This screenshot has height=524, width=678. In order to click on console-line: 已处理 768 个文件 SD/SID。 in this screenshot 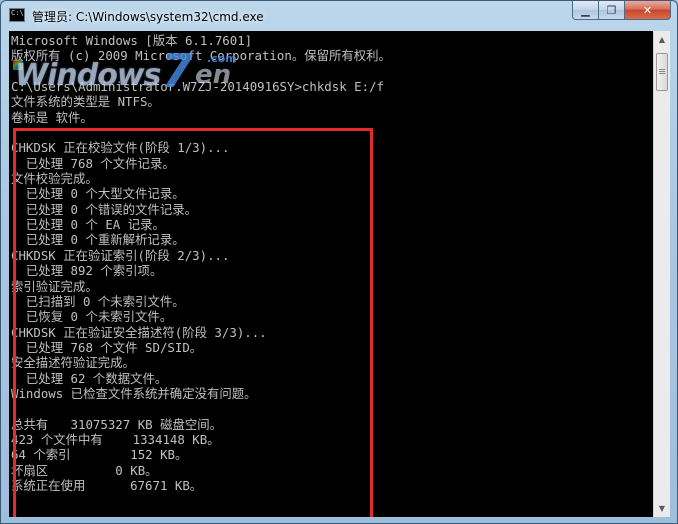, I will do `click(107, 347)`.